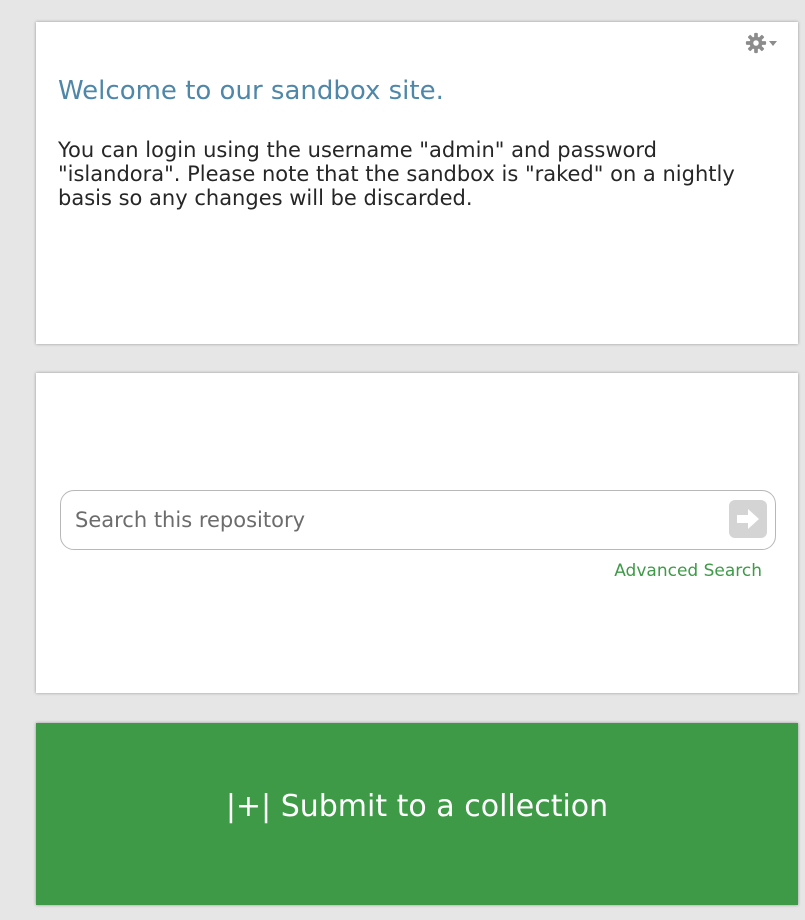  I want to click on search-input, so click(385, 520).